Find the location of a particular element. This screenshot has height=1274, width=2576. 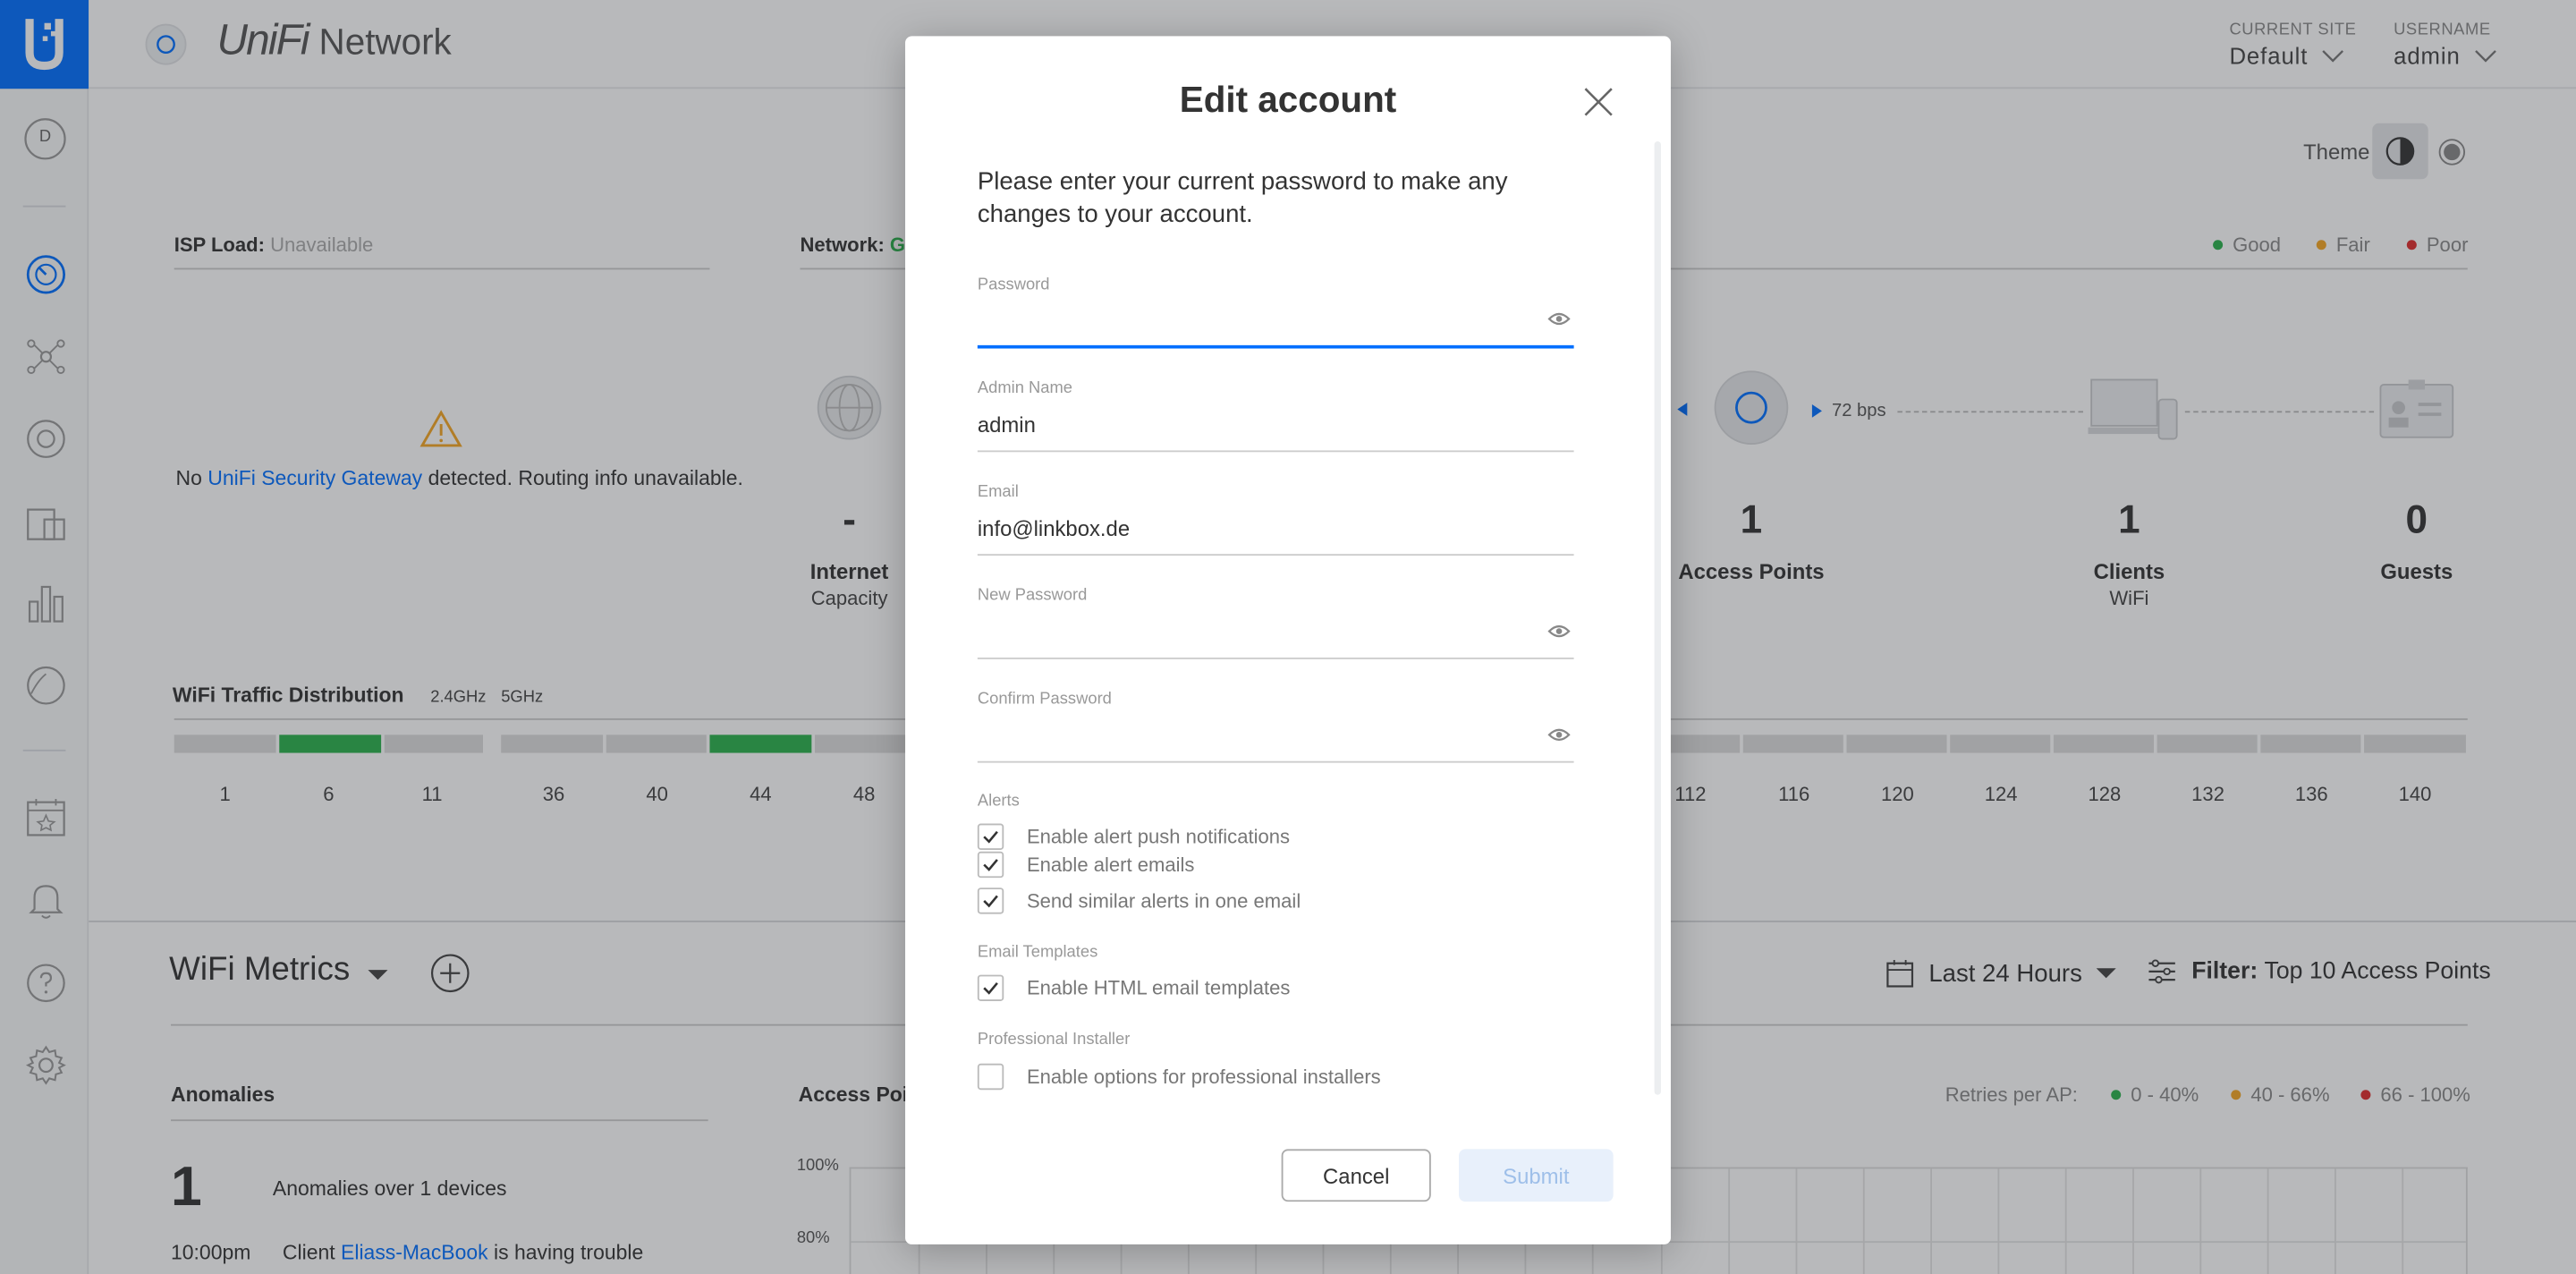

alert-similar-checkbox is located at coordinates (990, 901).